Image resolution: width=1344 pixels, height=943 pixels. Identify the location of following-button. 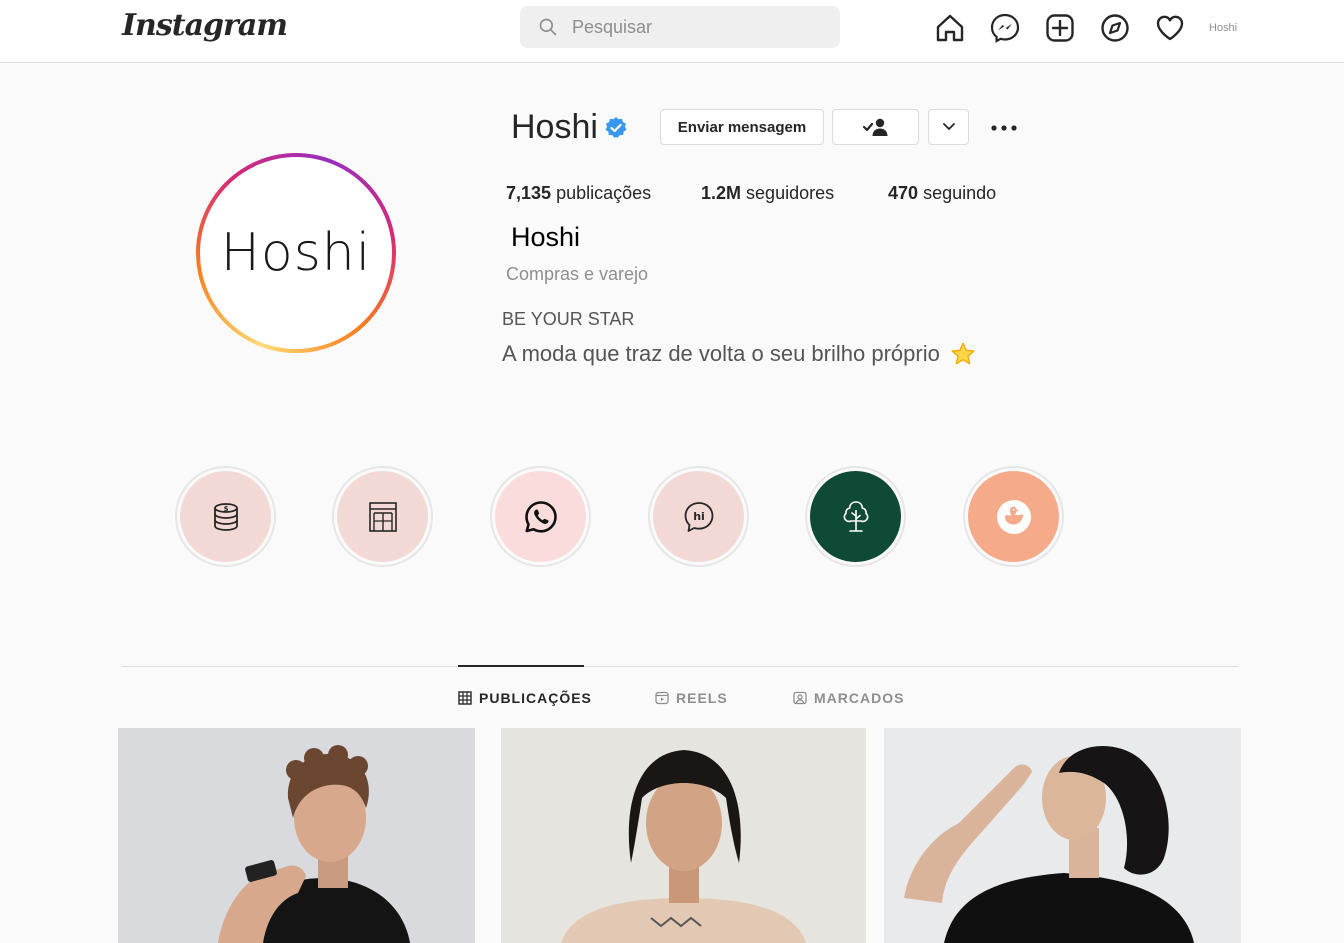
(875, 127).